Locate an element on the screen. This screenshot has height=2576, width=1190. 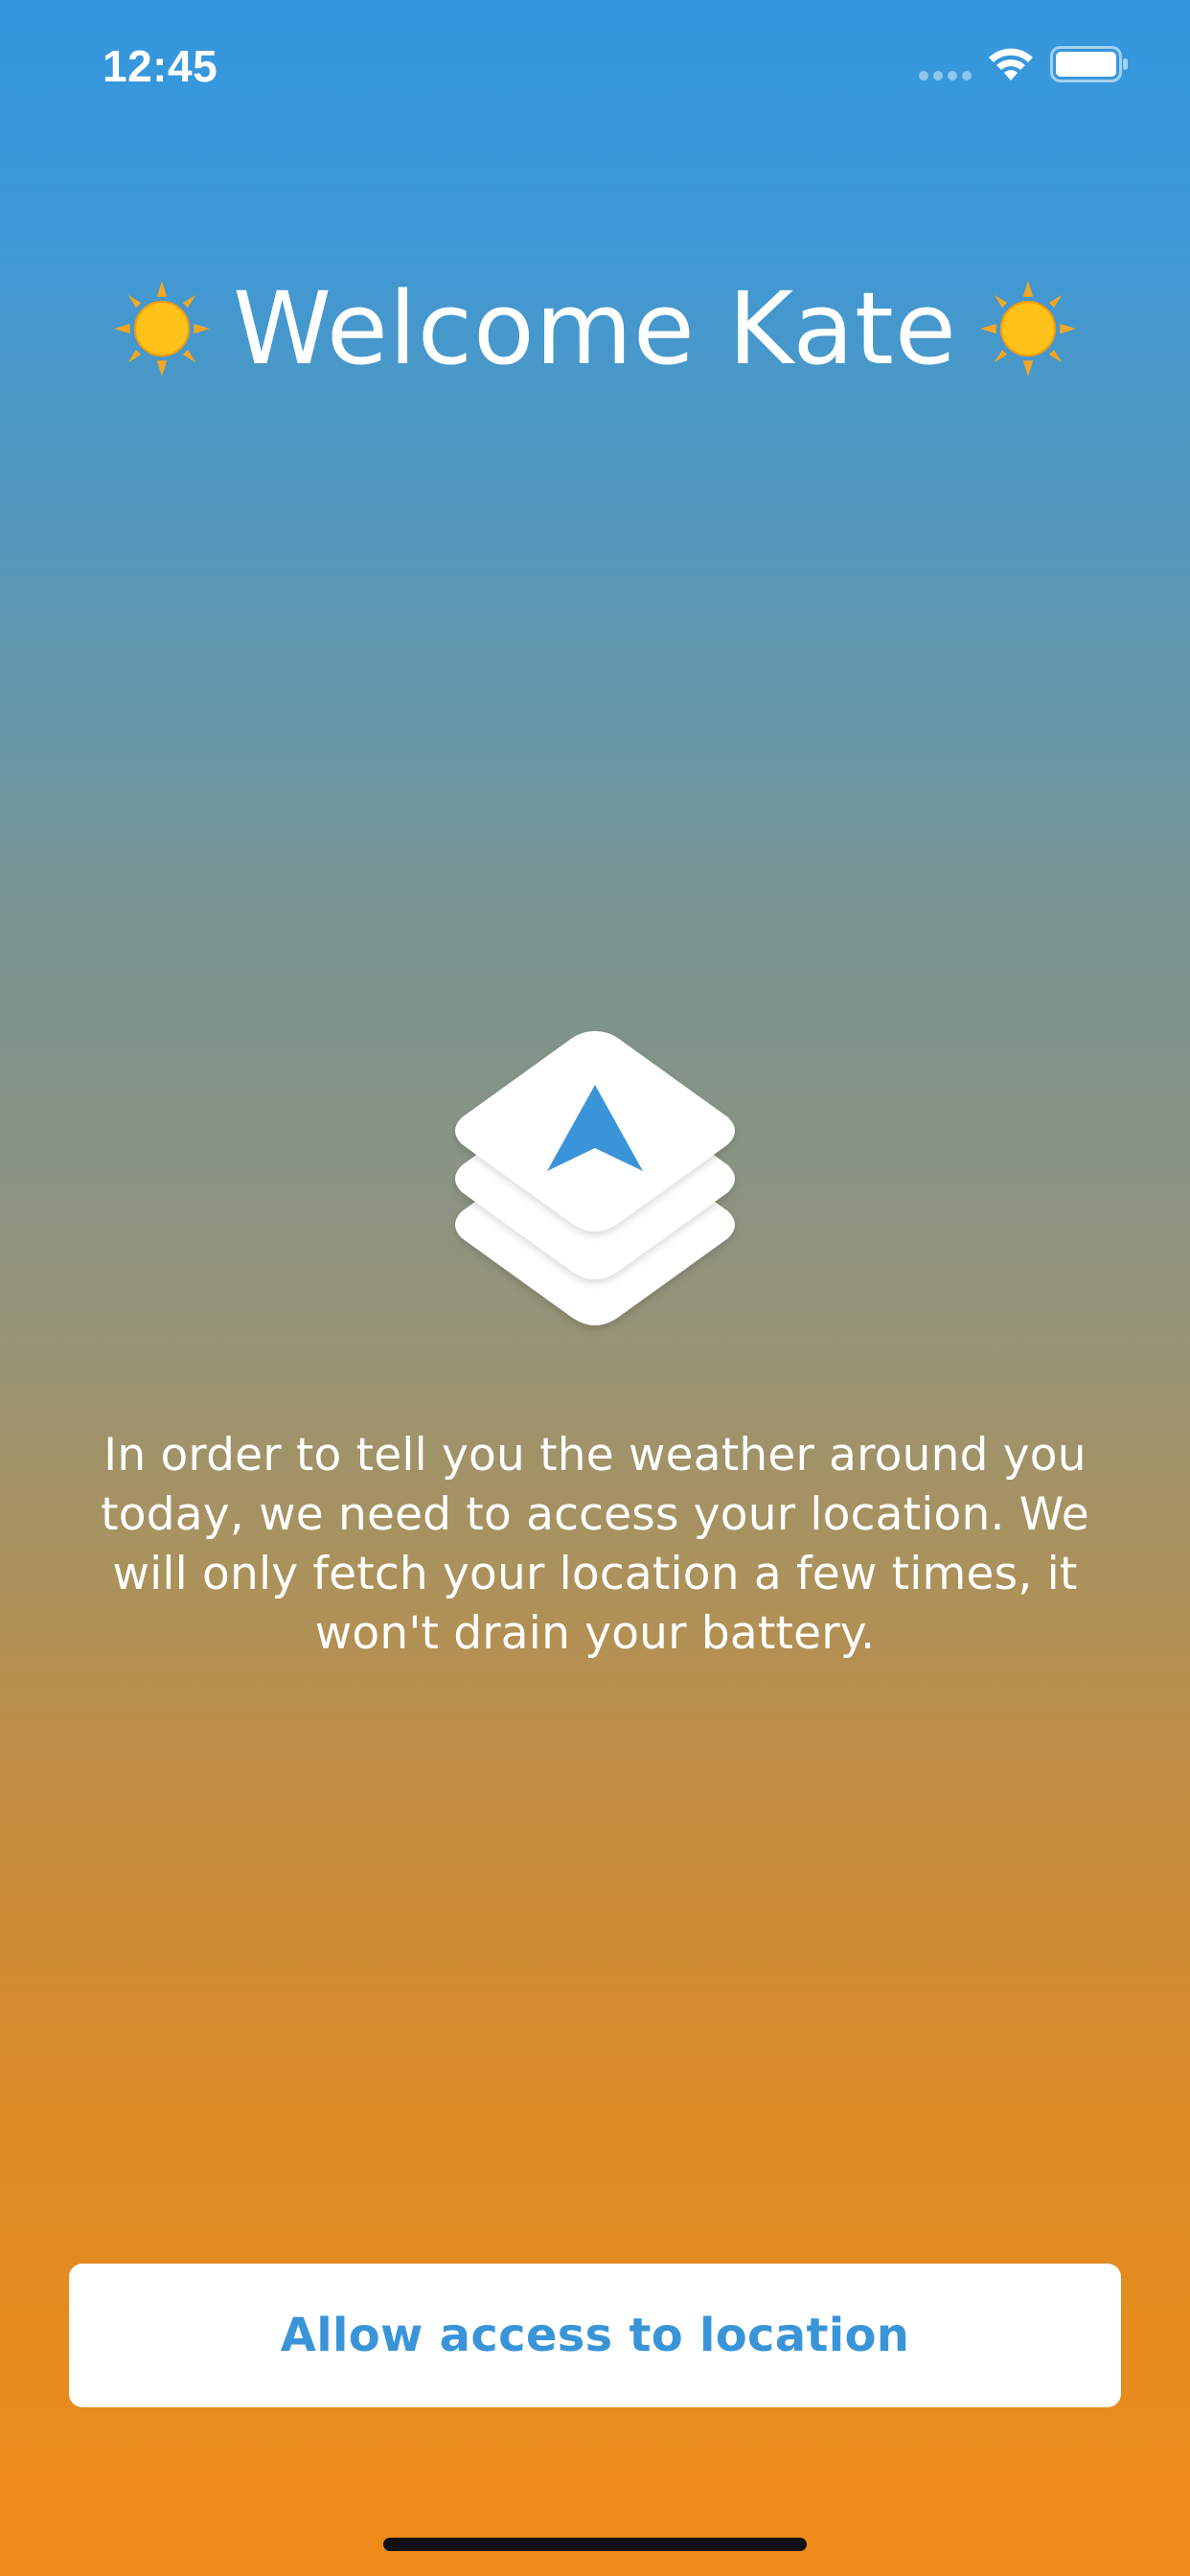
allow-location-button: Allow access to location is located at coordinates (595, 2335).